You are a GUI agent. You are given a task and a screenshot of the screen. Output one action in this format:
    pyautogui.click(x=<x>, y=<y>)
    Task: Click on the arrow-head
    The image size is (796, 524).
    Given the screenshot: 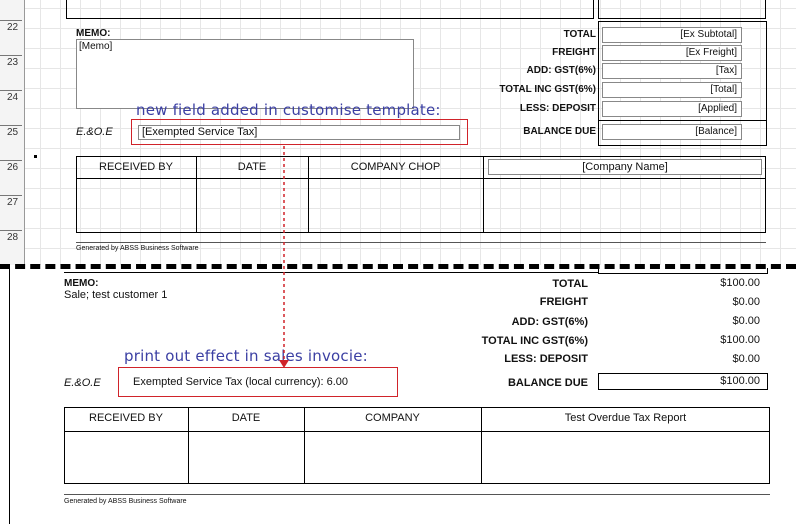 What is the action you would take?
    pyautogui.click(x=284, y=364)
    